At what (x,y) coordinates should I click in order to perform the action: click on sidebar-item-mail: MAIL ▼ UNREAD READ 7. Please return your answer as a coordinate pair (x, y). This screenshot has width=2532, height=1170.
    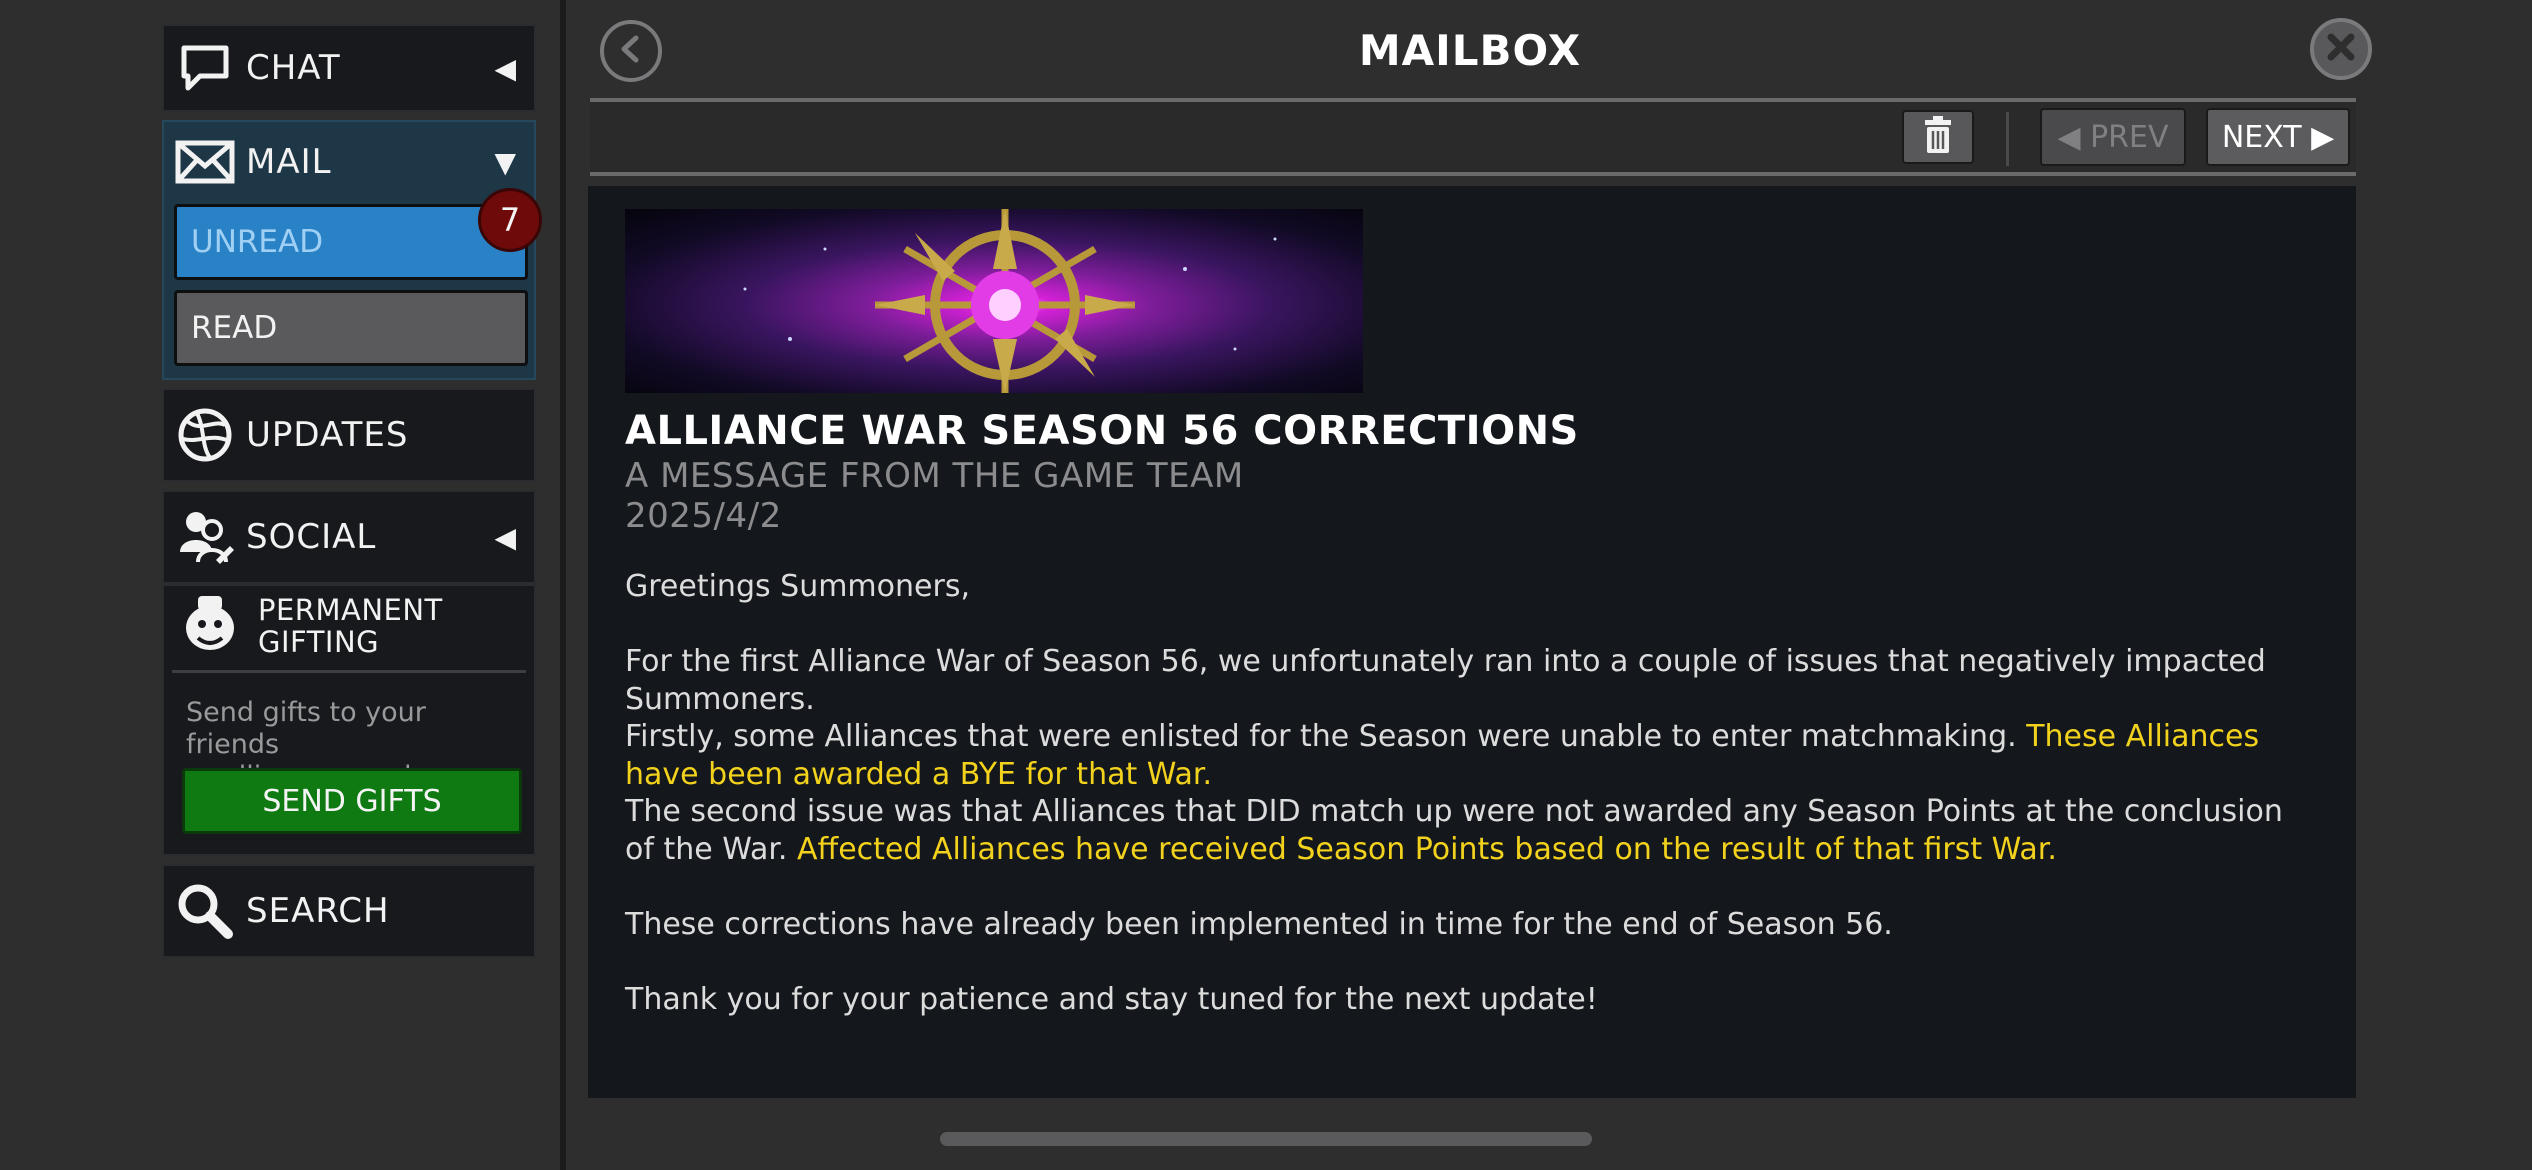
    Looking at the image, I should click on (352, 250).